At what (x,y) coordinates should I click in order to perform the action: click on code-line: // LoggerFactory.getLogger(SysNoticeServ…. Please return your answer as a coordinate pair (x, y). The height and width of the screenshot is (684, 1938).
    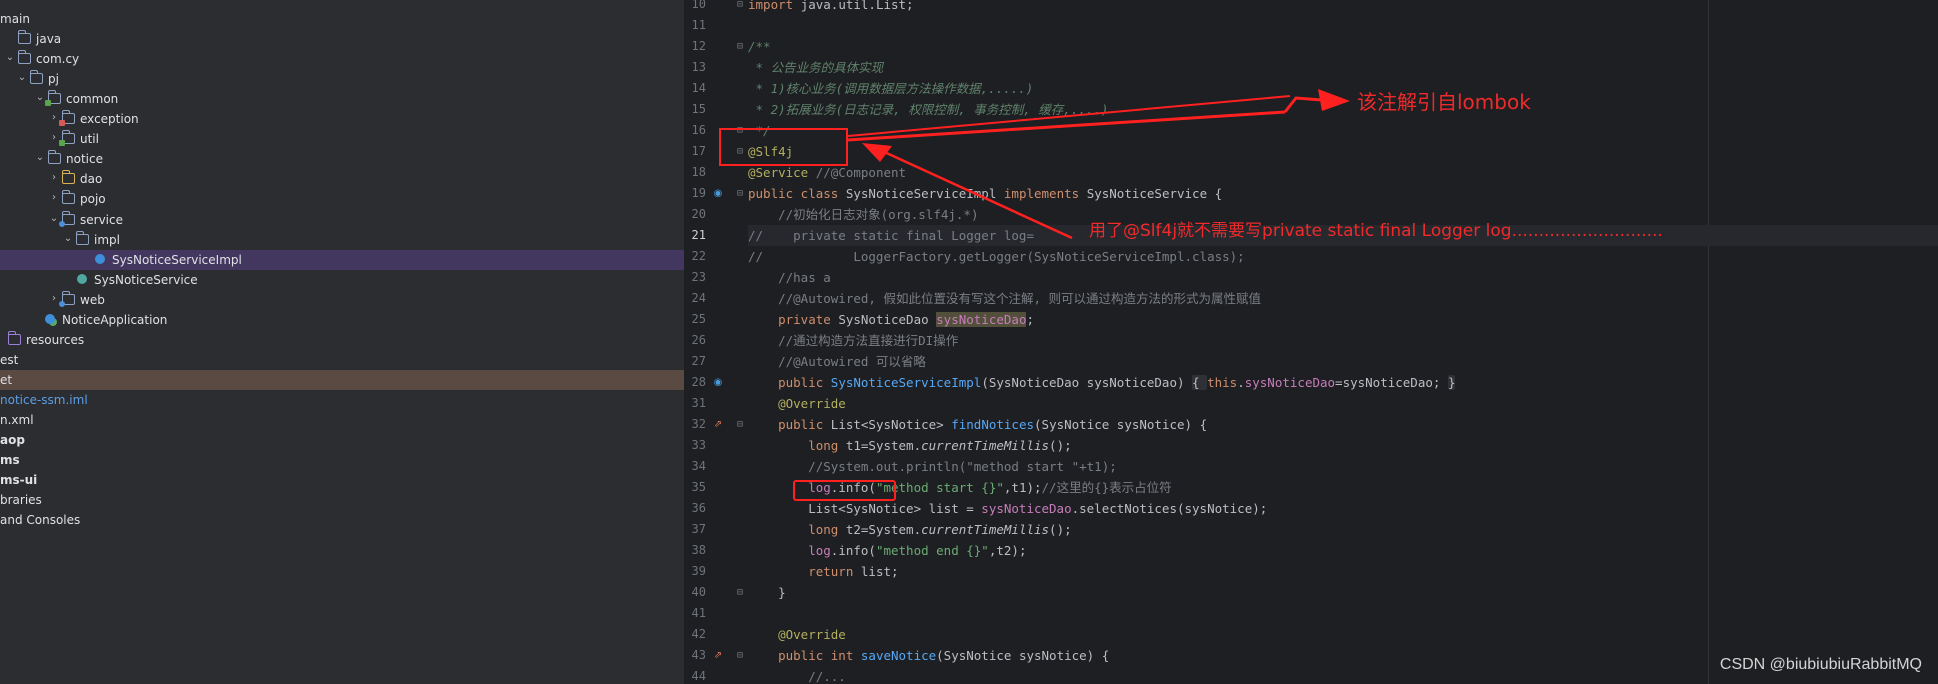
    Looking at the image, I should click on (1343, 256).